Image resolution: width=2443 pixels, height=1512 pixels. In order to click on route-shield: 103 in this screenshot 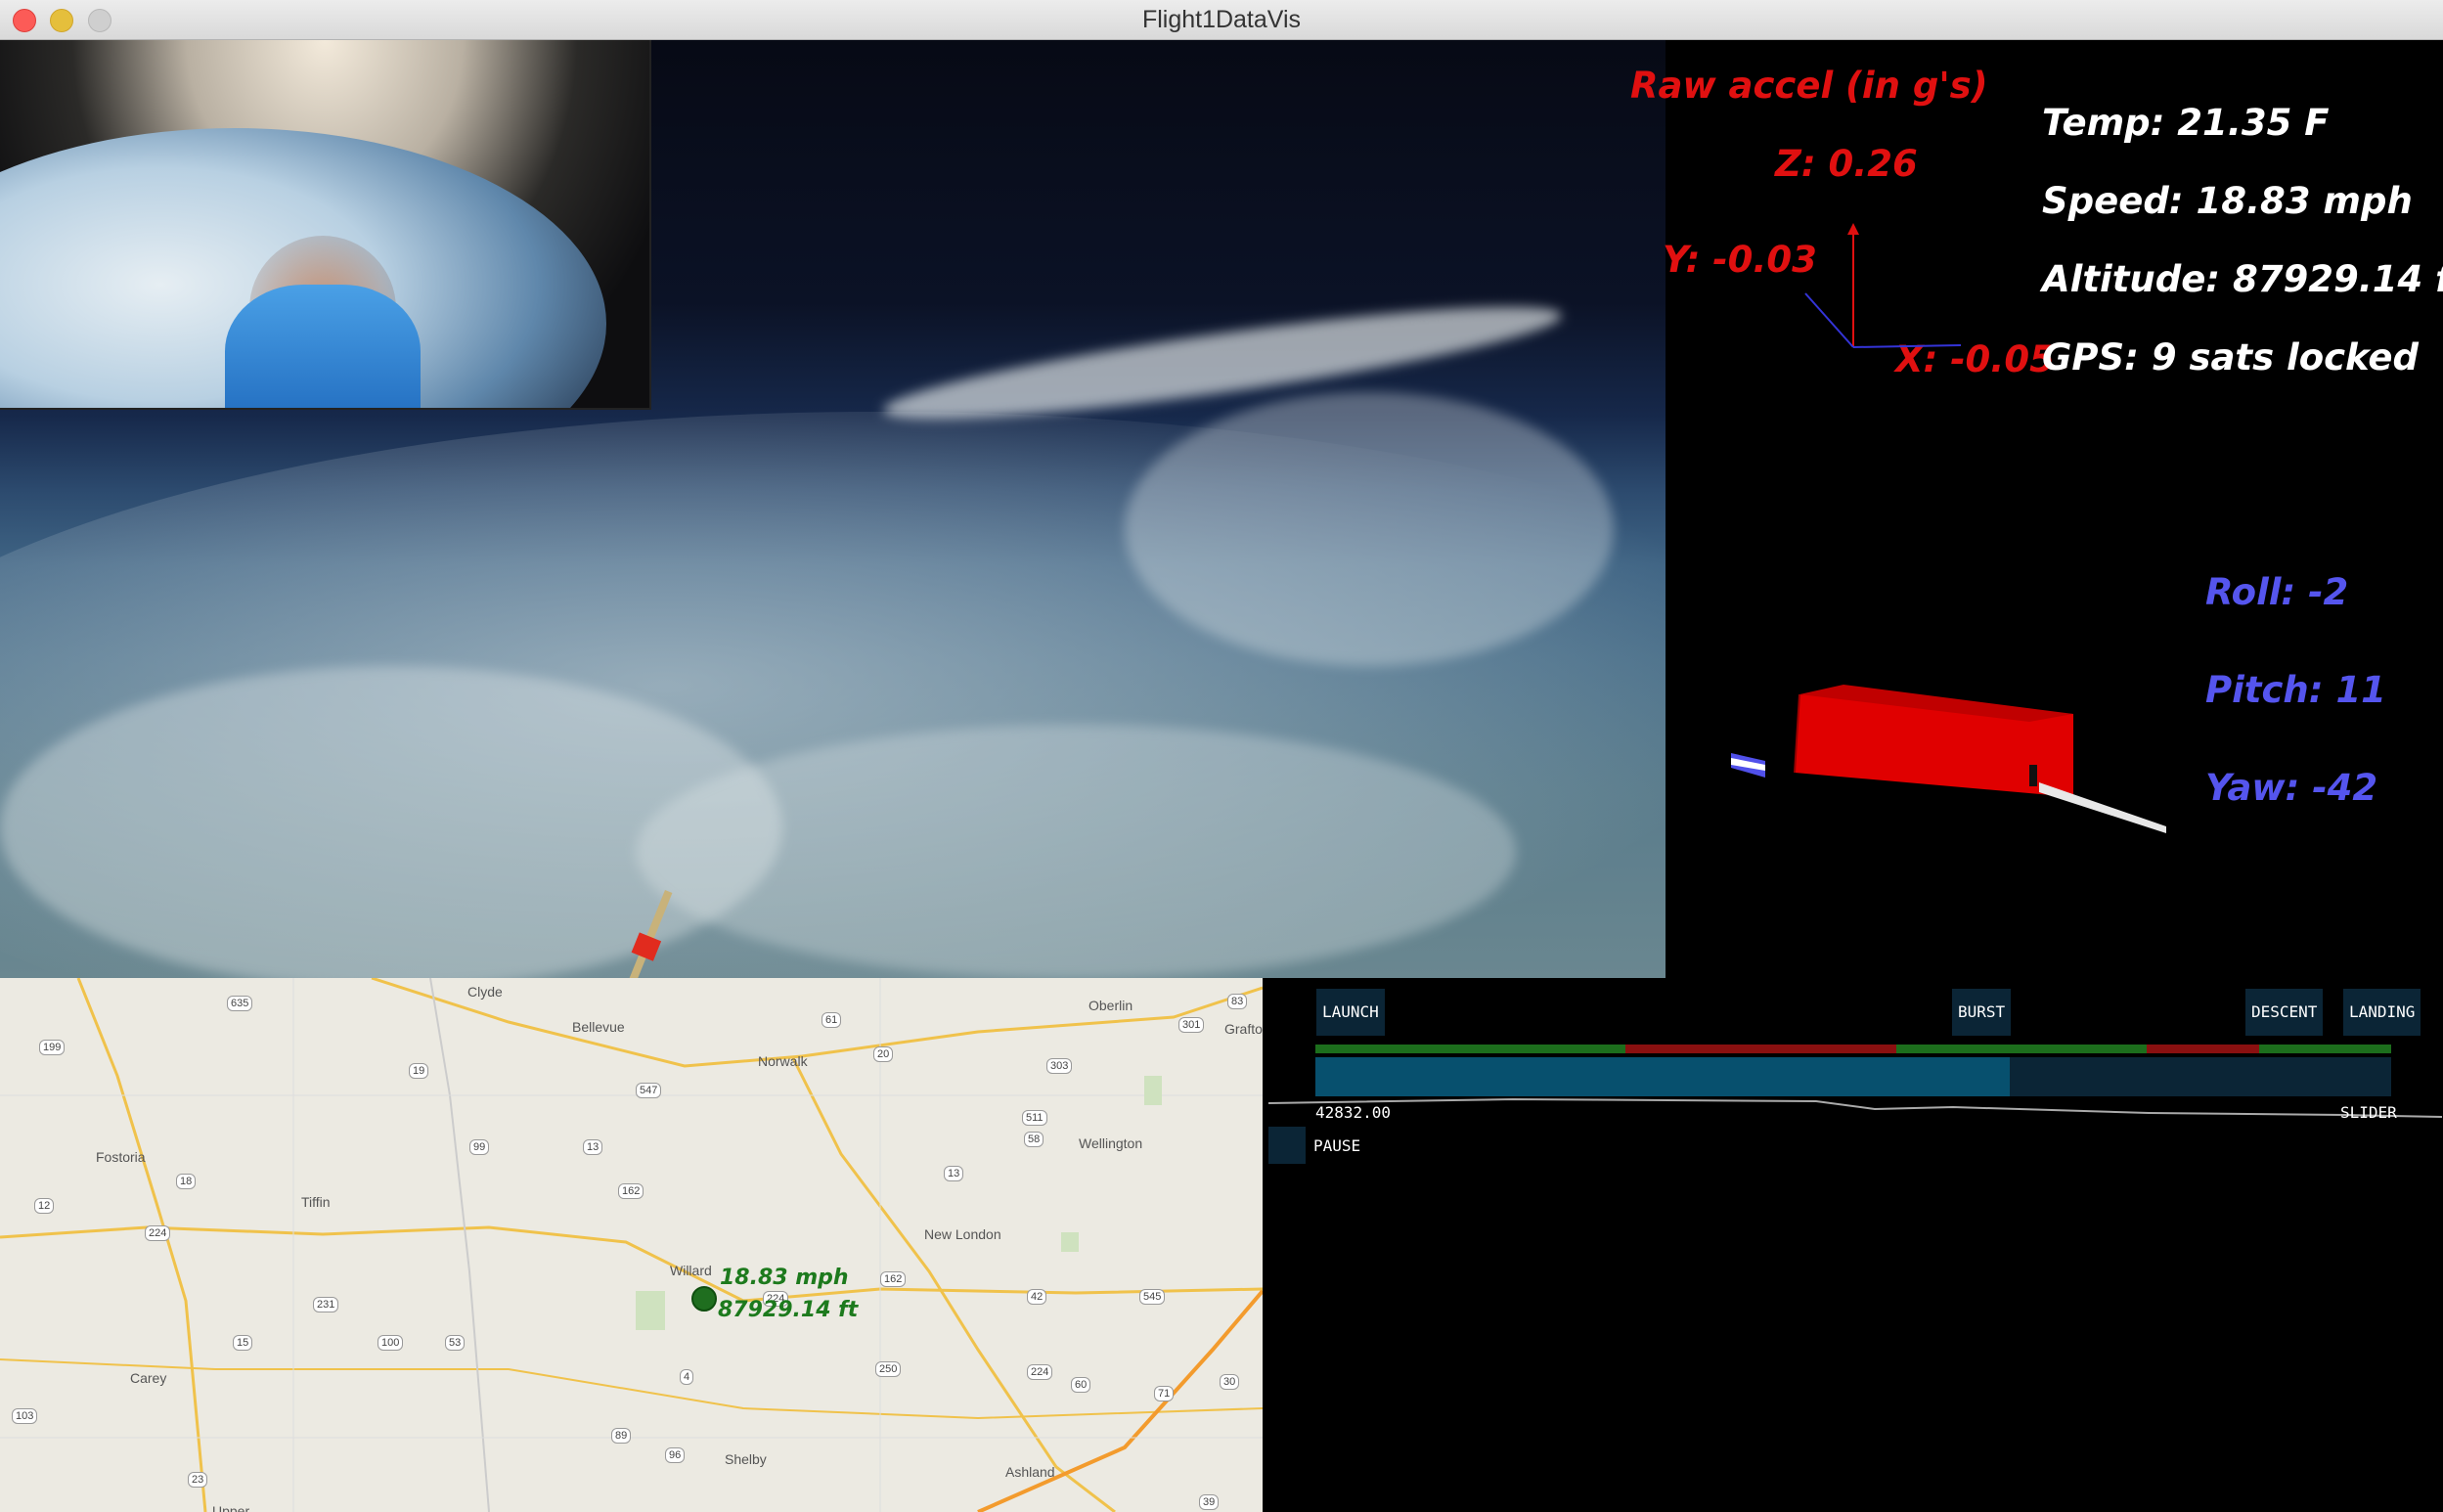, I will do `click(25, 1416)`.